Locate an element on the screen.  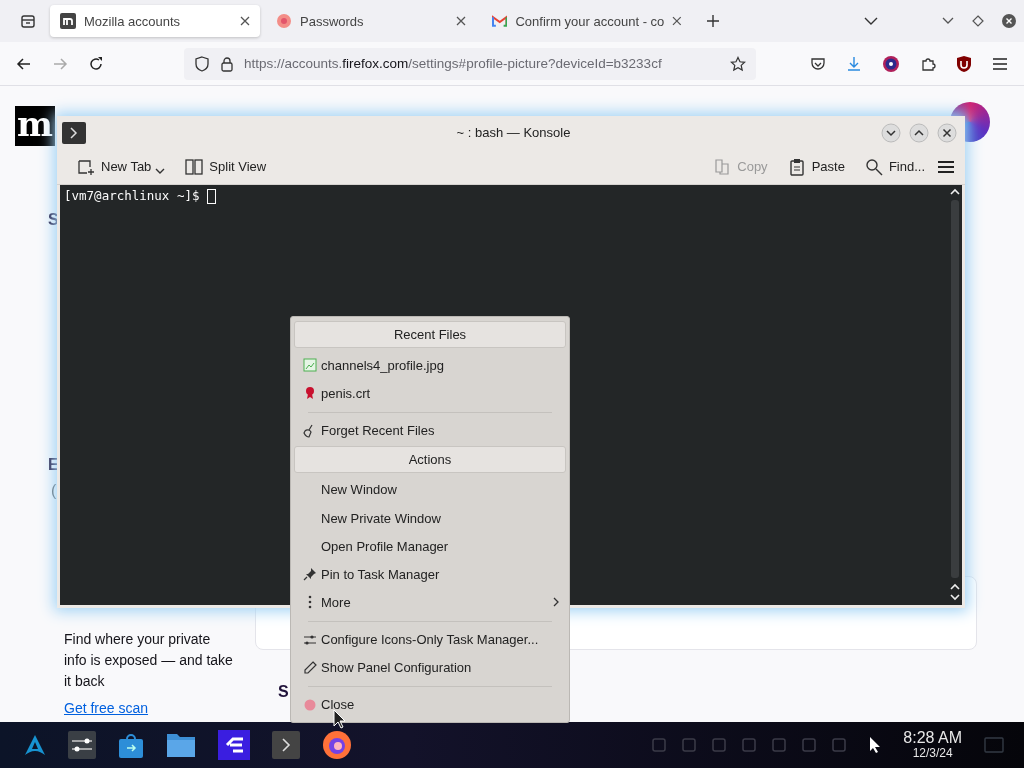
browser-tab: Passwords is located at coordinates (371, 21).